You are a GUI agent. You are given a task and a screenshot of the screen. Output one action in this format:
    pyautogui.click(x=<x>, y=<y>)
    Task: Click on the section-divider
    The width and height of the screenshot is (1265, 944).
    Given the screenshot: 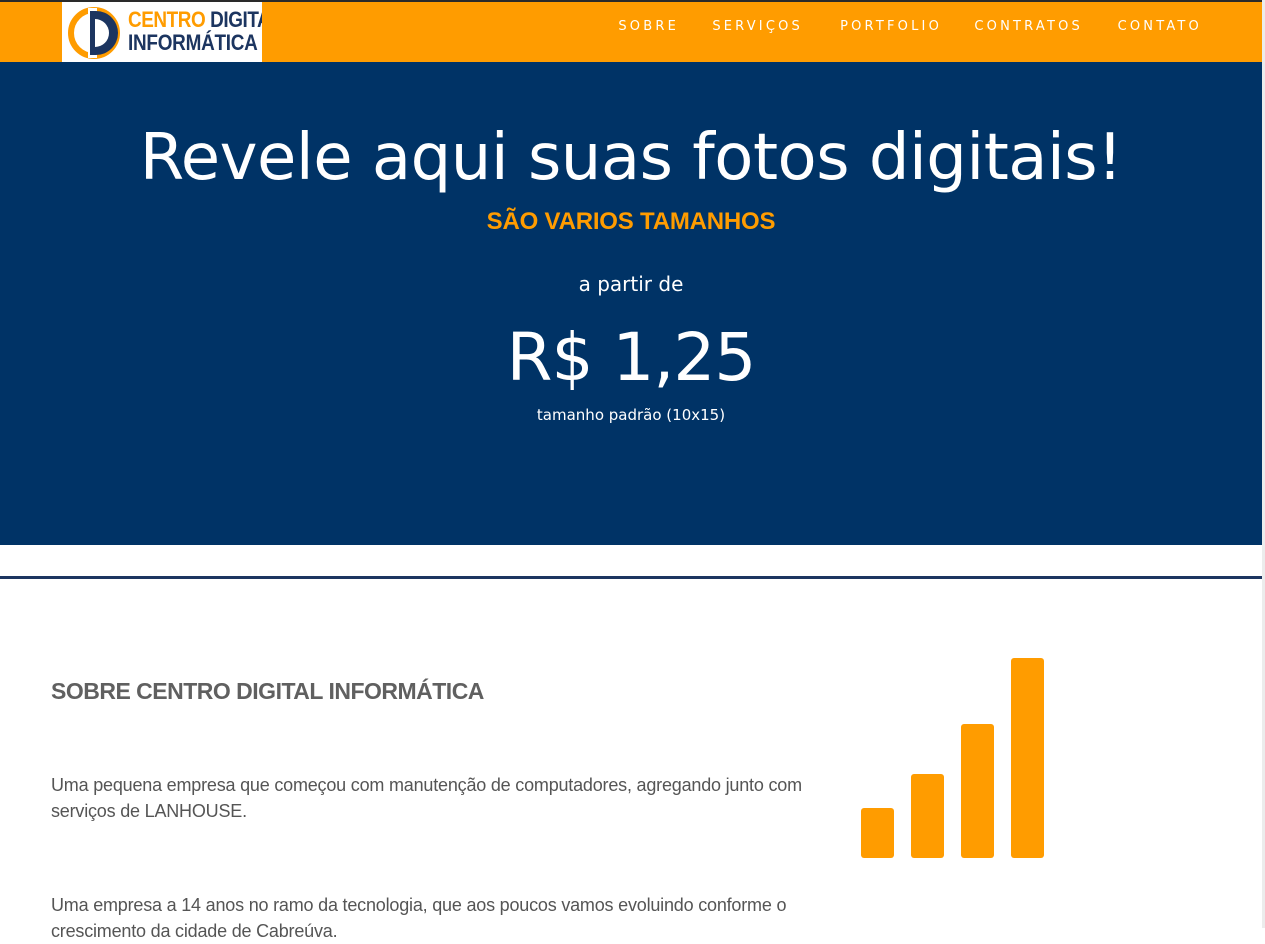 What is the action you would take?
    pyautogui.click(x=631, y=577)
    